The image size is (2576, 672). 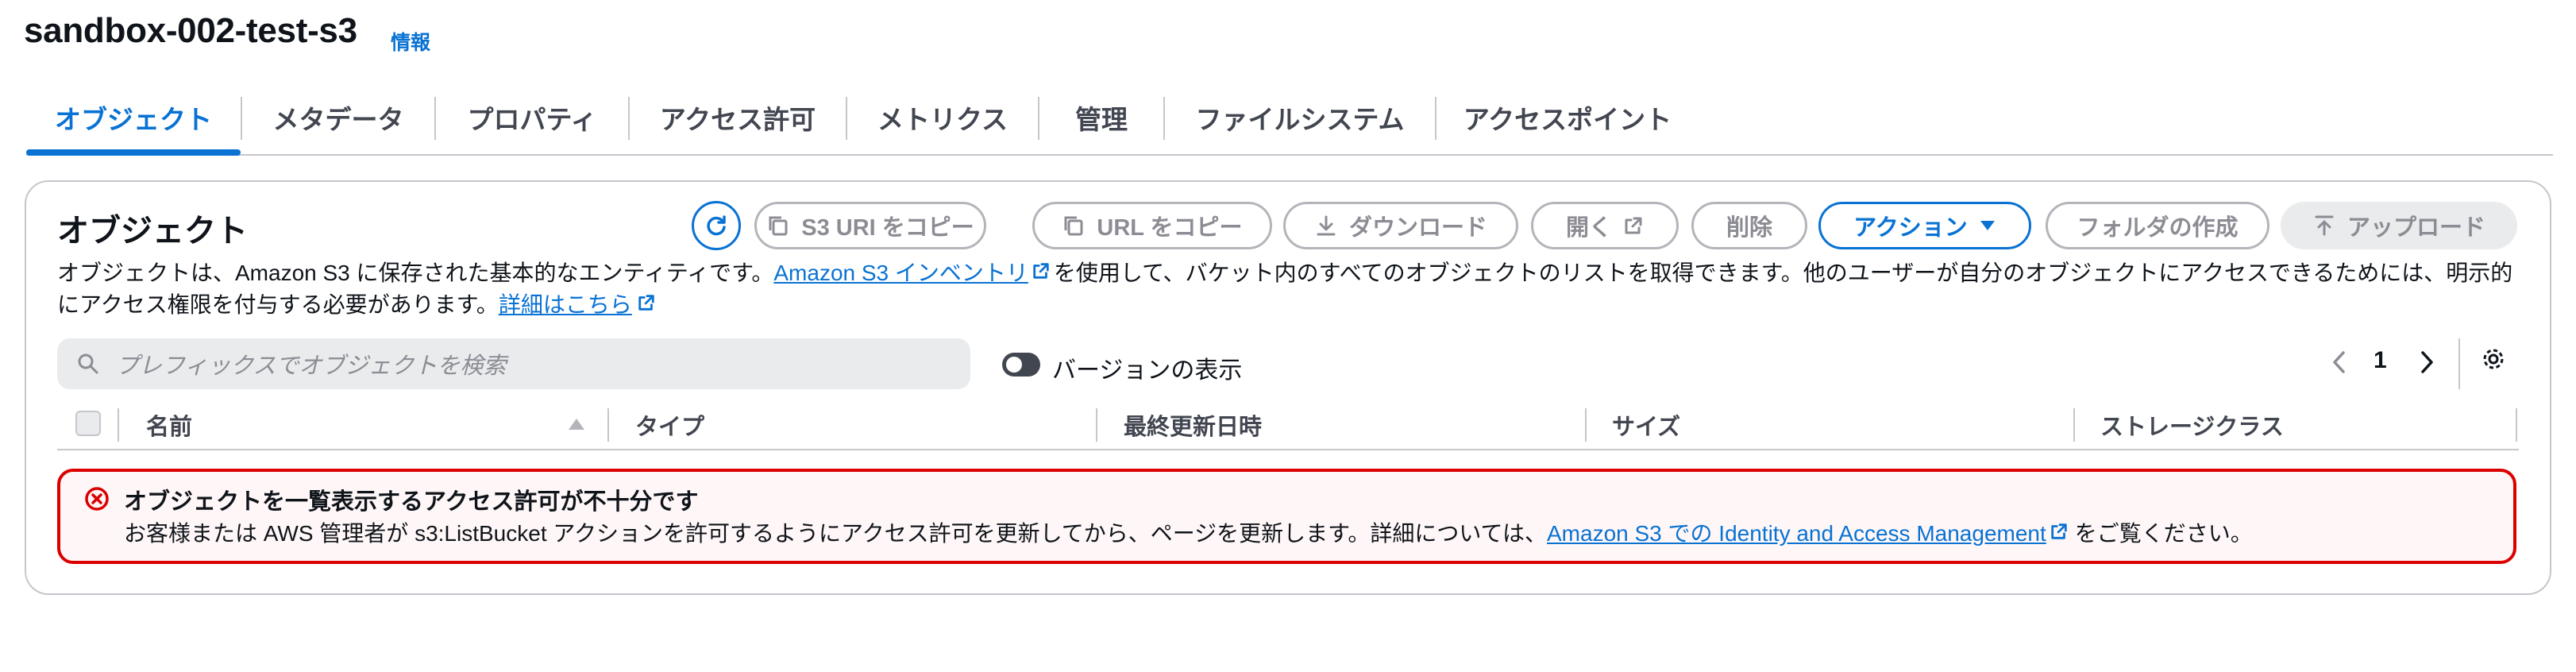 I want to click on copy-s3-uri-button: S3 URI をコピー, so click(x=870, y=225).